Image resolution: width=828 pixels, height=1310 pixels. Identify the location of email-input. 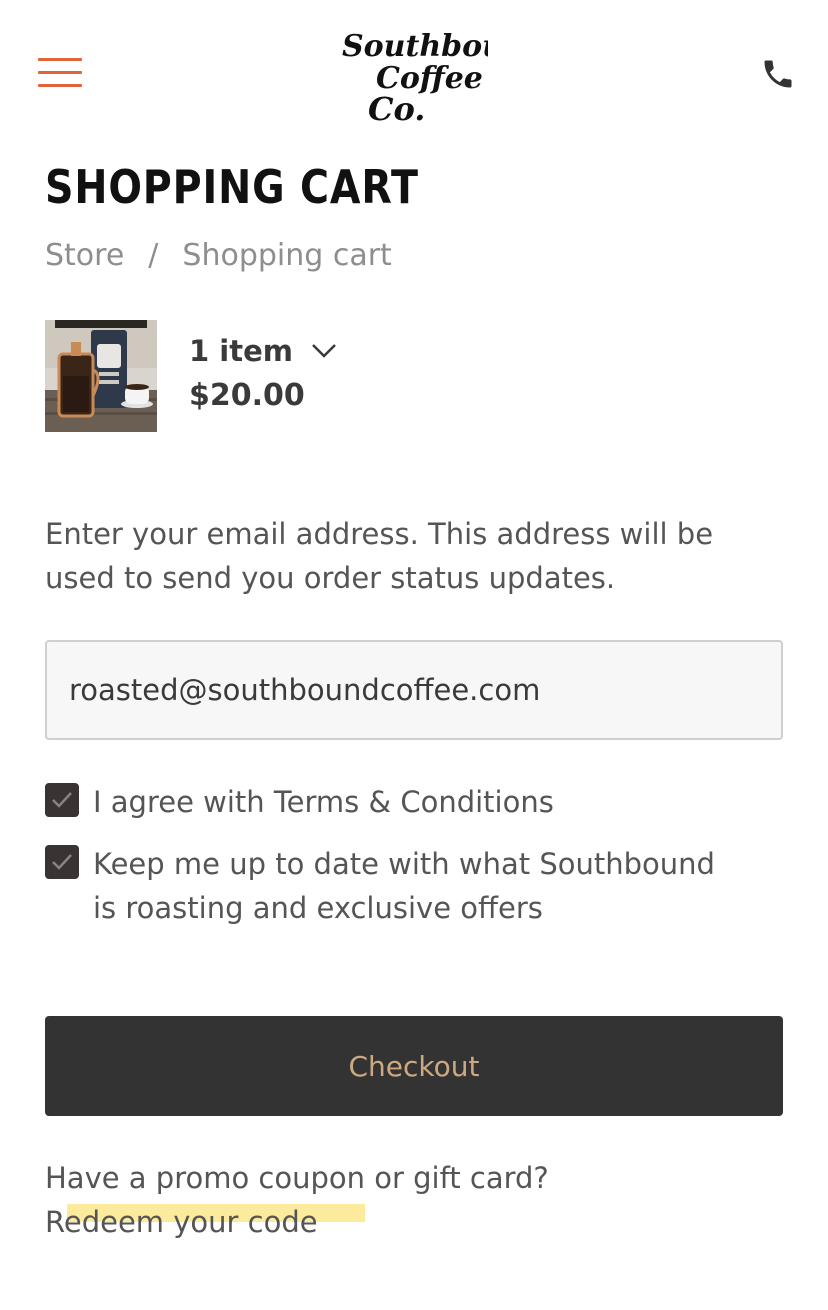
(414, 690).